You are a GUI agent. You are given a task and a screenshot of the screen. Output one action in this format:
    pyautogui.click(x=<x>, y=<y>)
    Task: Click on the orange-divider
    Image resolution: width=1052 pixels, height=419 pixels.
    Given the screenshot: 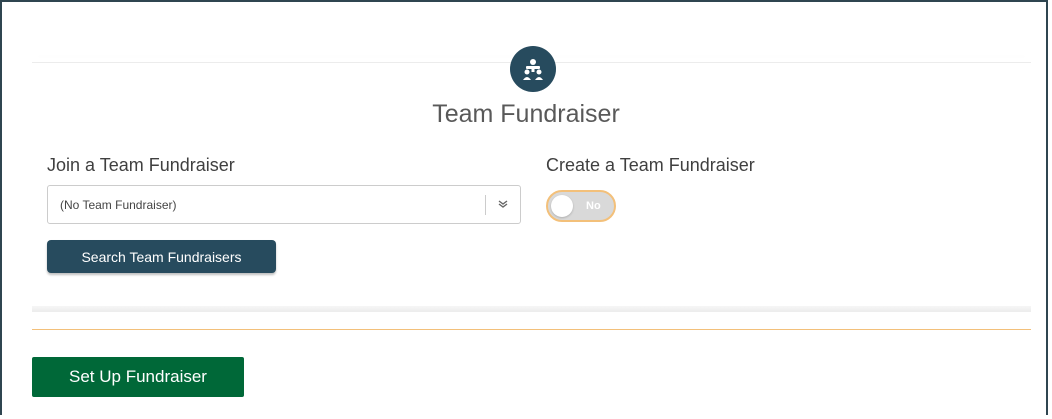 What is the action you would take?
    pyautogui.click(x=531, y=329)
    